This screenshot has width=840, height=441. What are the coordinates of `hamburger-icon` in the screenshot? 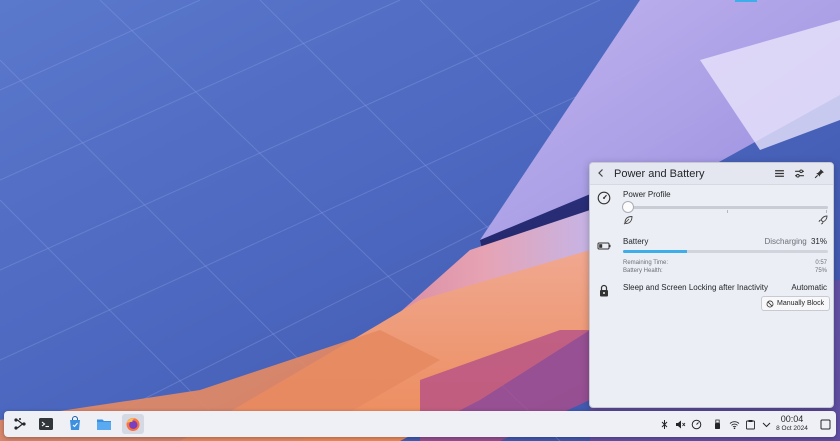 It's located at (779, 174).